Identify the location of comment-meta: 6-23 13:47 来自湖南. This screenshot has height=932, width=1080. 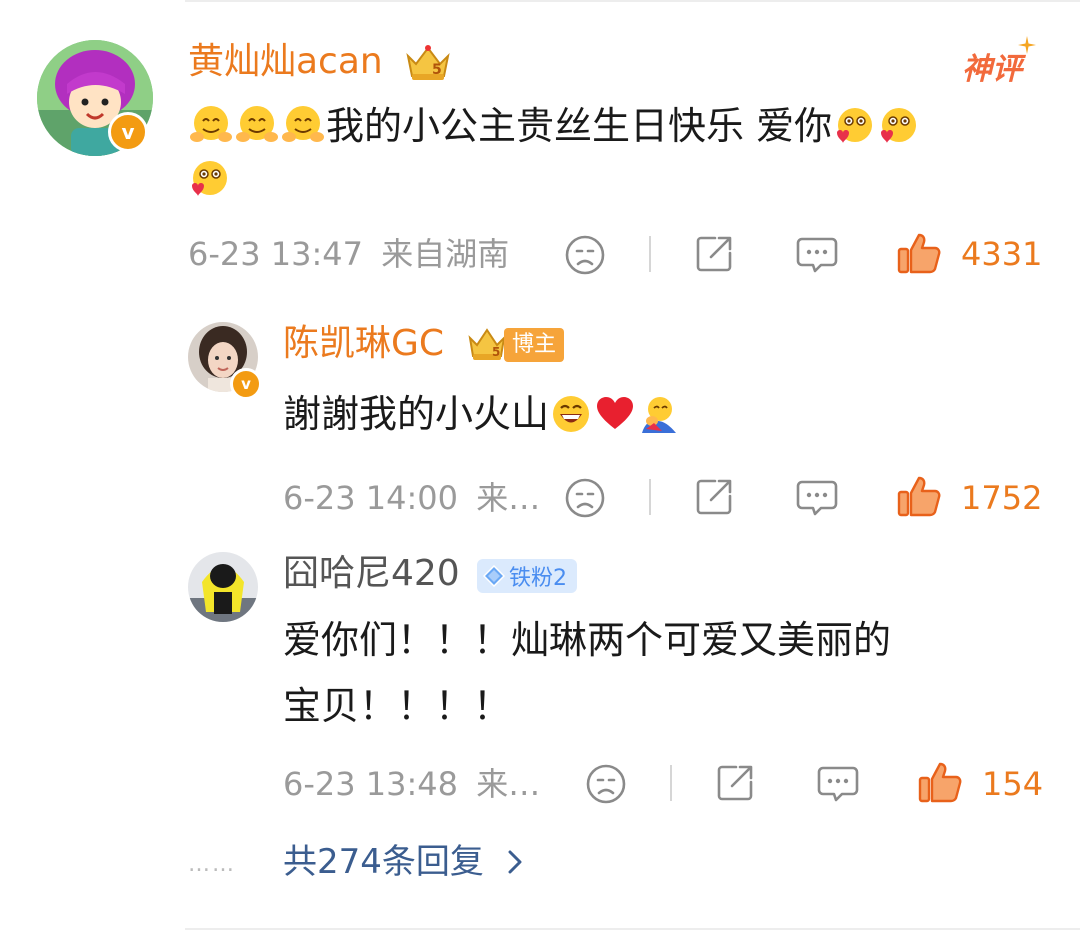
(348, 254).